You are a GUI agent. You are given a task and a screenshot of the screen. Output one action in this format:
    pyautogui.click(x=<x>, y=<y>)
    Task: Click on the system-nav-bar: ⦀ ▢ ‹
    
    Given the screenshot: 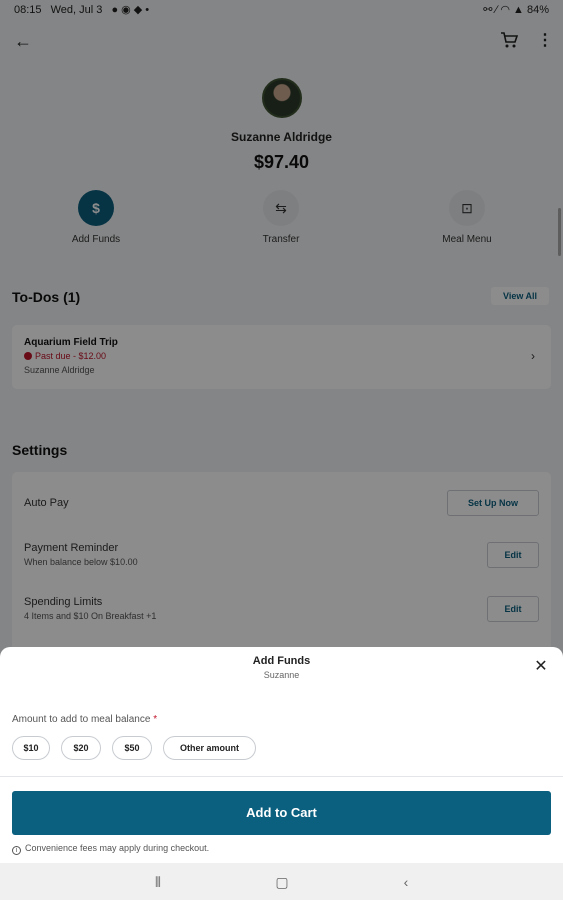 What is the action you would take?
    pyautogui.click(x=281, y=881)
    